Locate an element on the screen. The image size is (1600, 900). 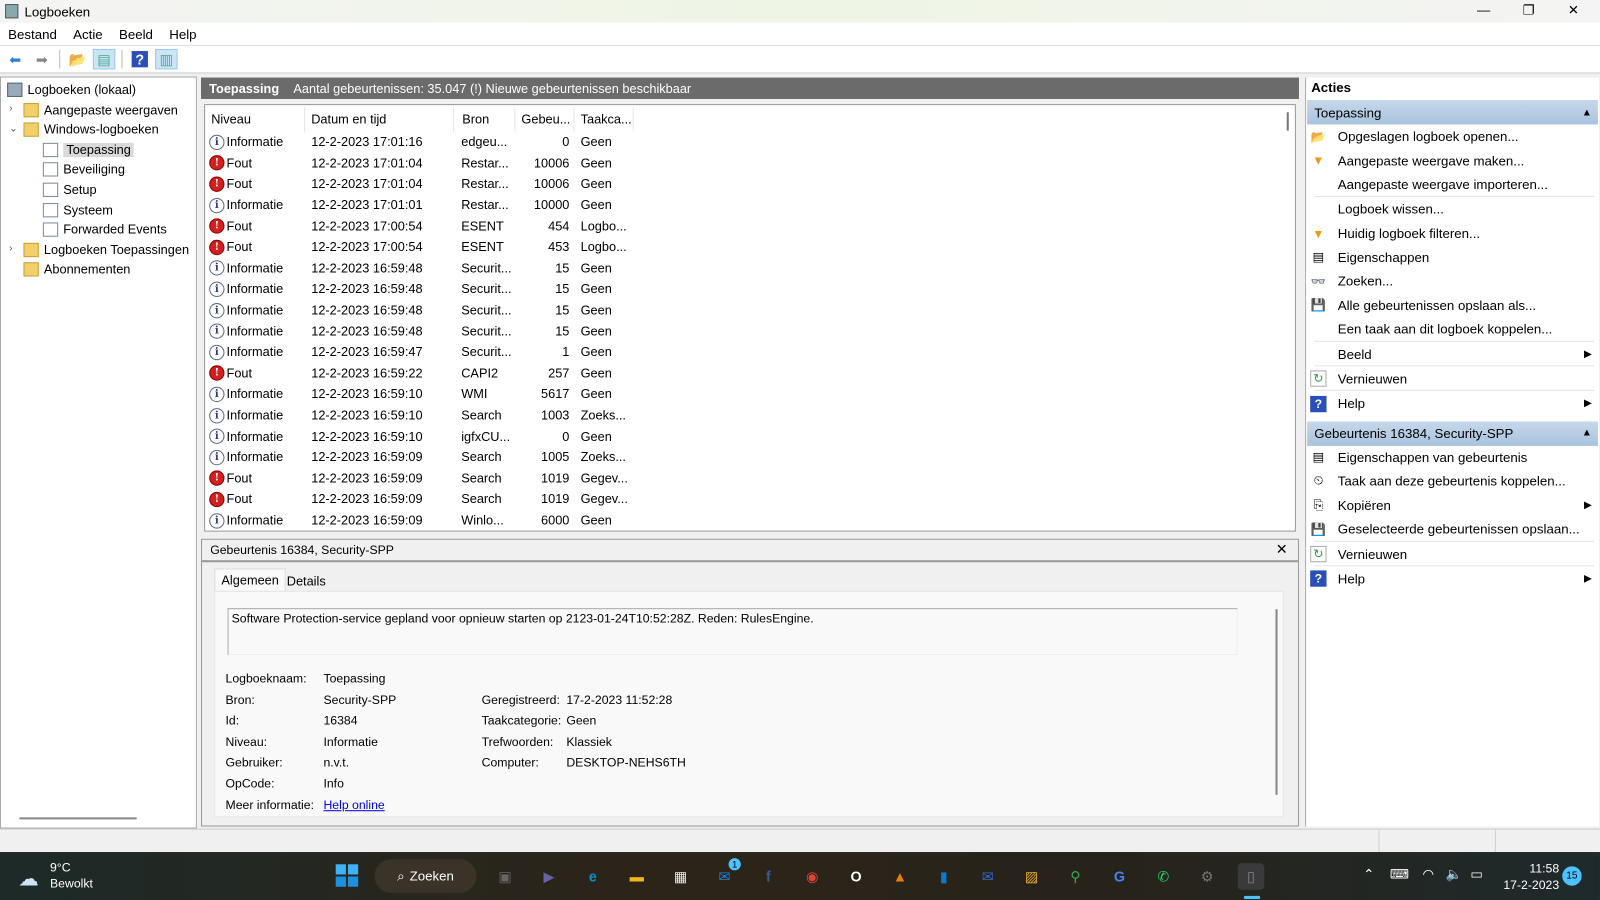
up-folder-button: 📂 is located at coordinates (77, 59).